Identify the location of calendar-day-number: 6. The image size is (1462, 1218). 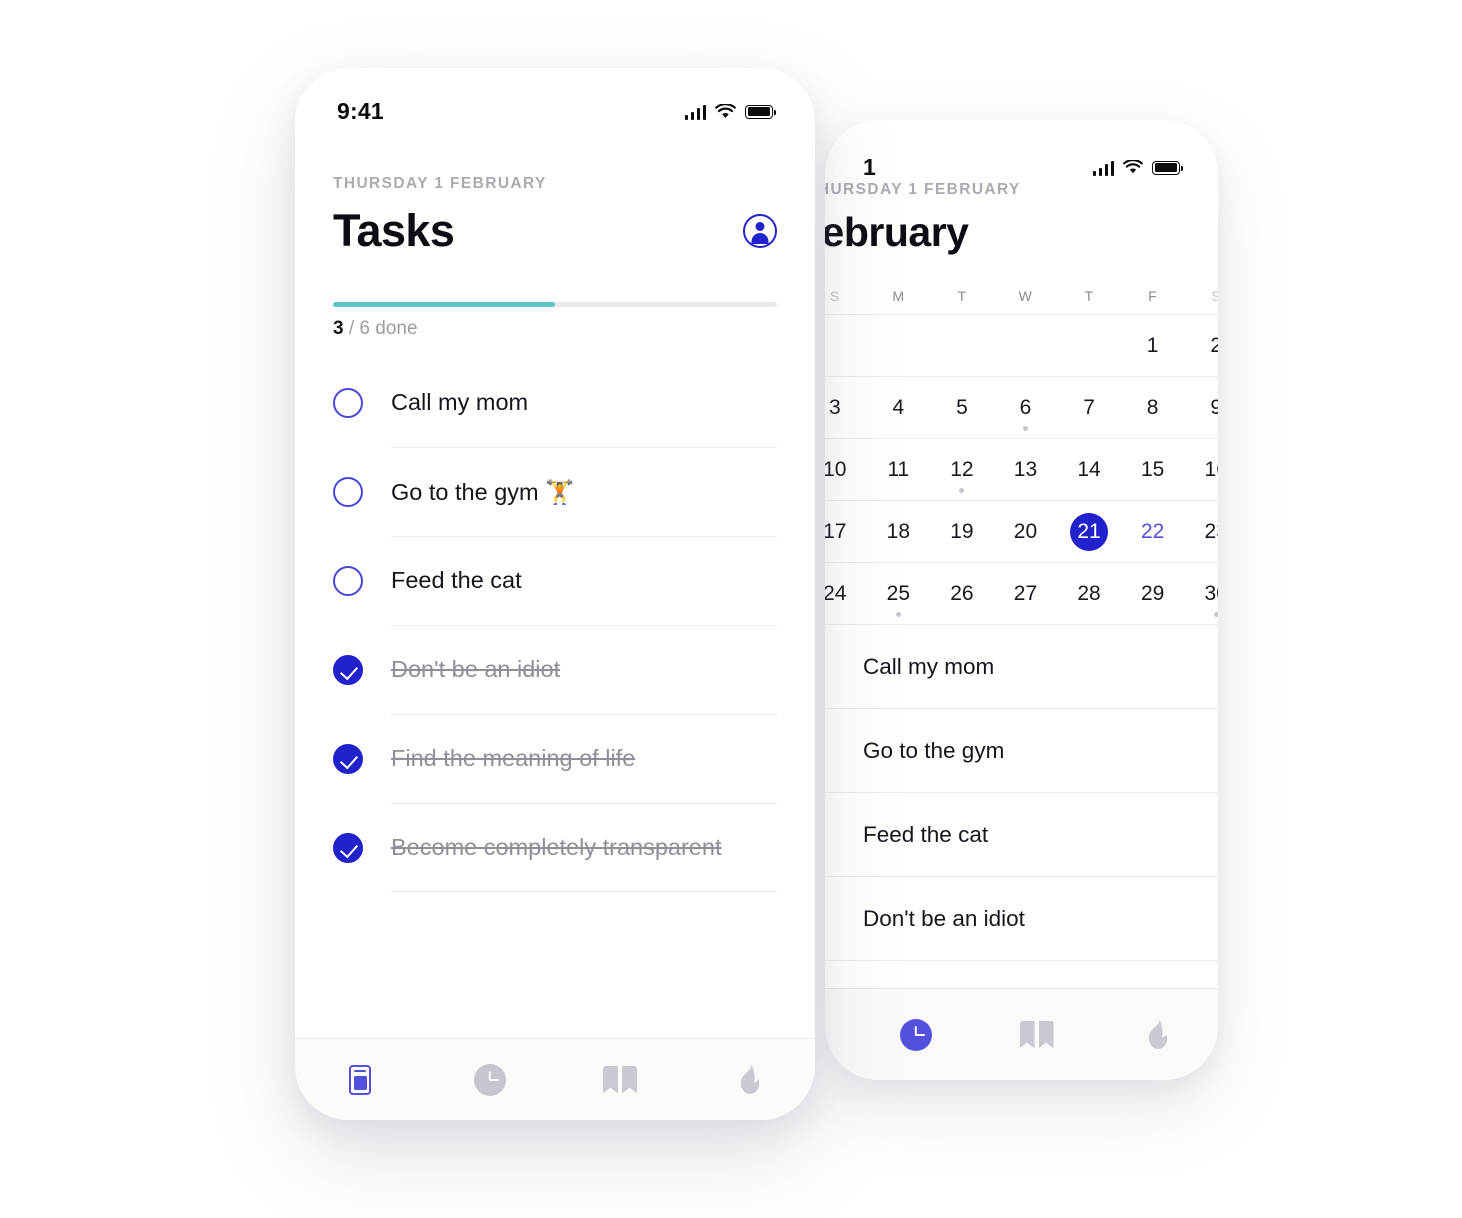
(1025, 407).